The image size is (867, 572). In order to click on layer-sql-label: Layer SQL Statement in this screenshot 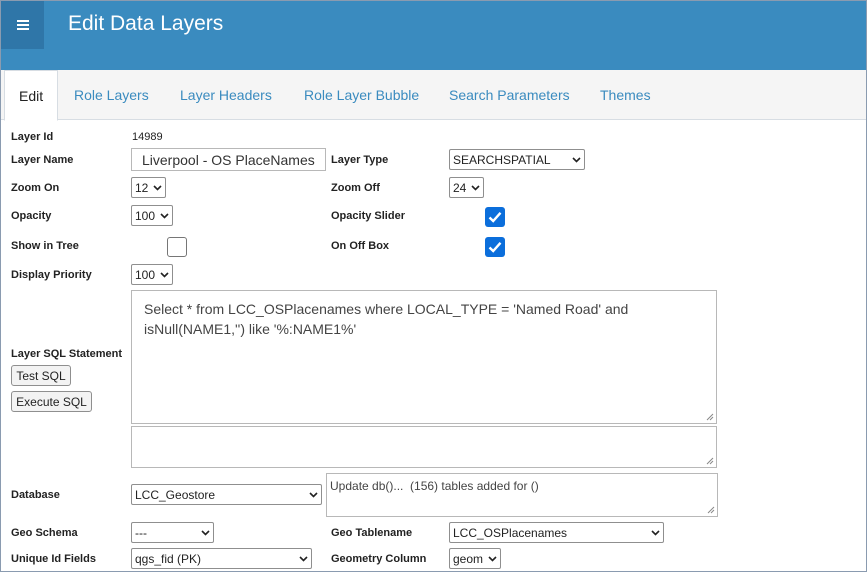, I will do `click(67, 354)`.